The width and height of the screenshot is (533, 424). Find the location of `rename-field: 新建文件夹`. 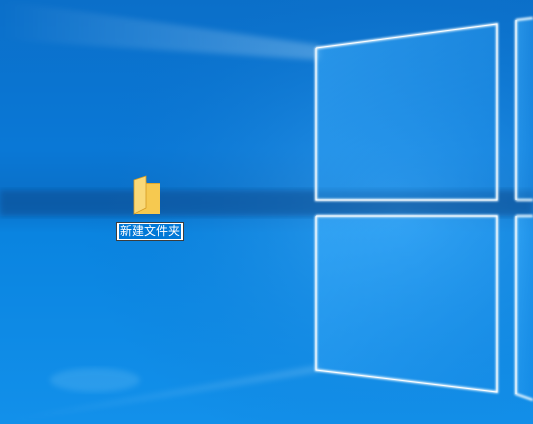

rename-field: 新建文件夹 is located at coordinates (150, 231).